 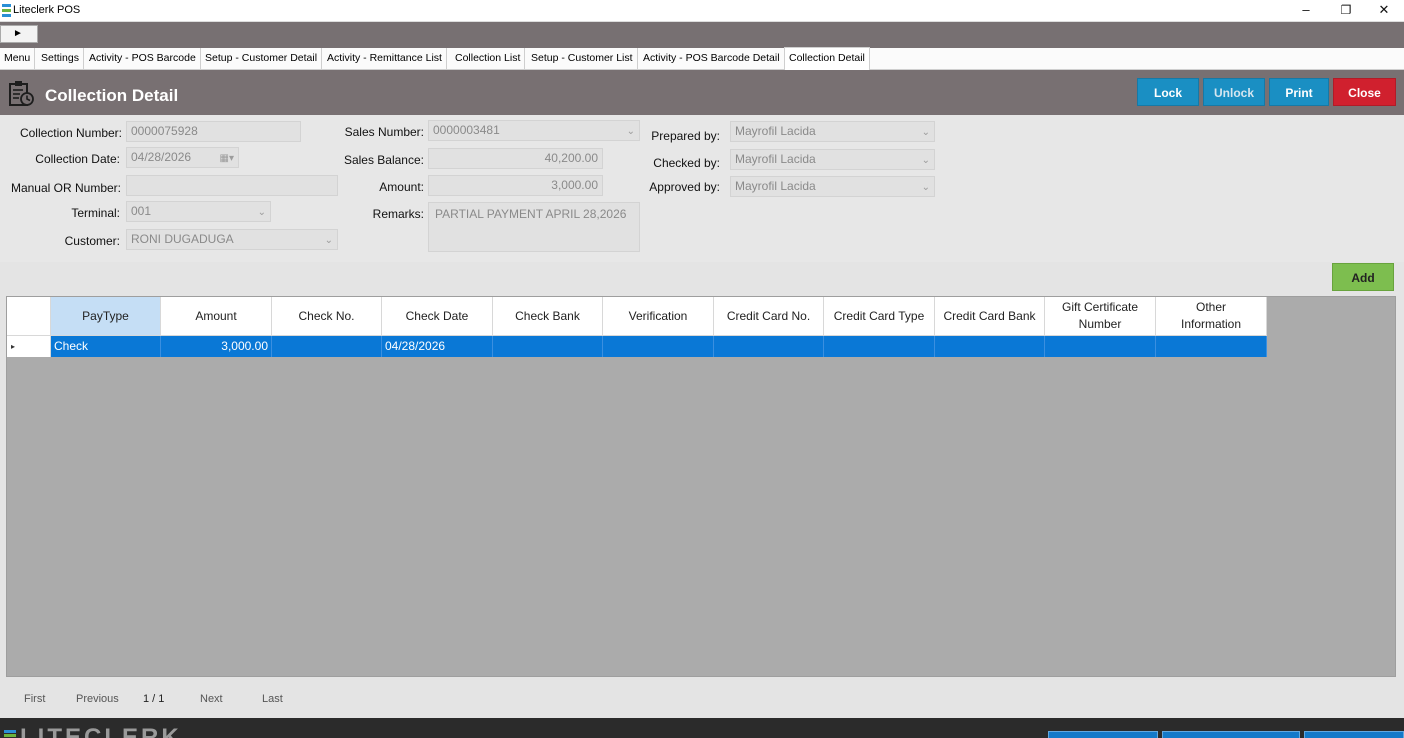 I want to click on pager-previous-button: Previous, so click(x=97, y=699).